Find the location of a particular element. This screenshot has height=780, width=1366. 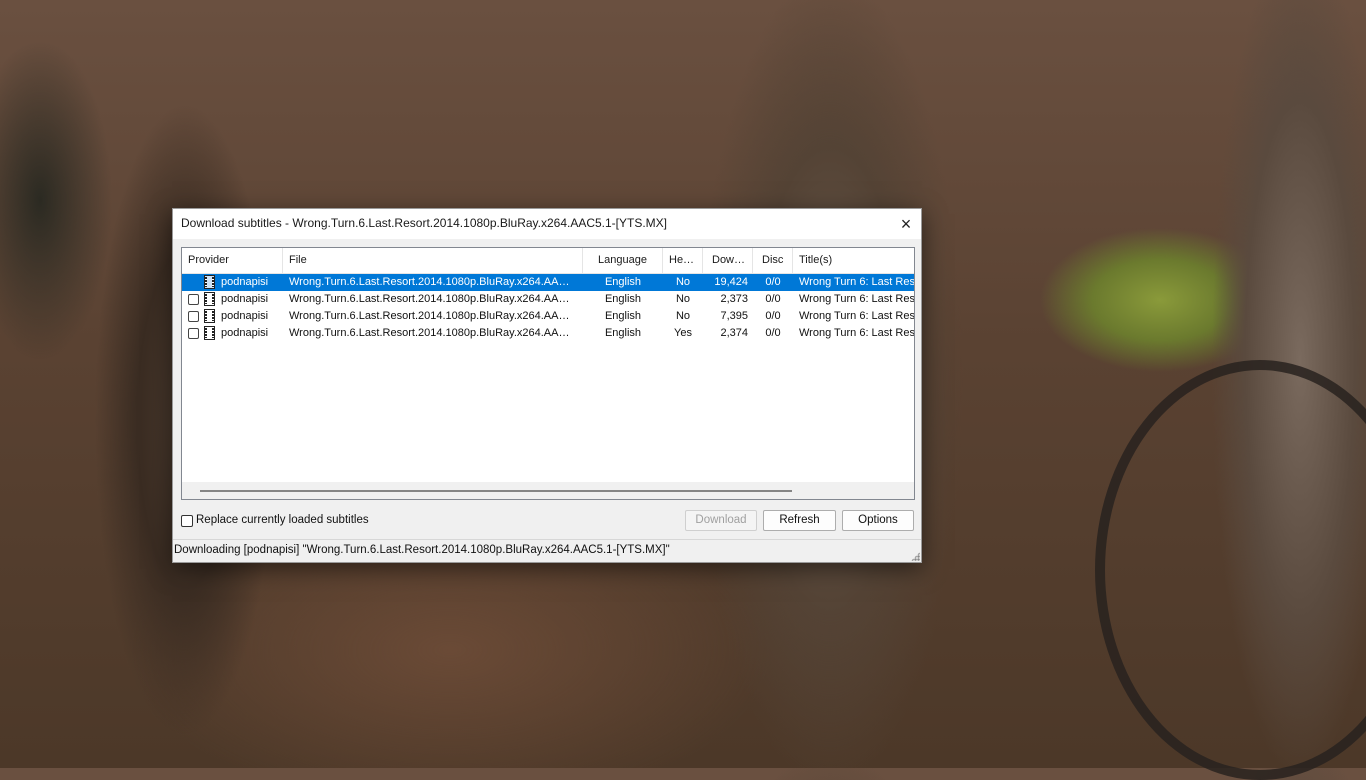

download-button: Download is located at coordinates (721, 520).